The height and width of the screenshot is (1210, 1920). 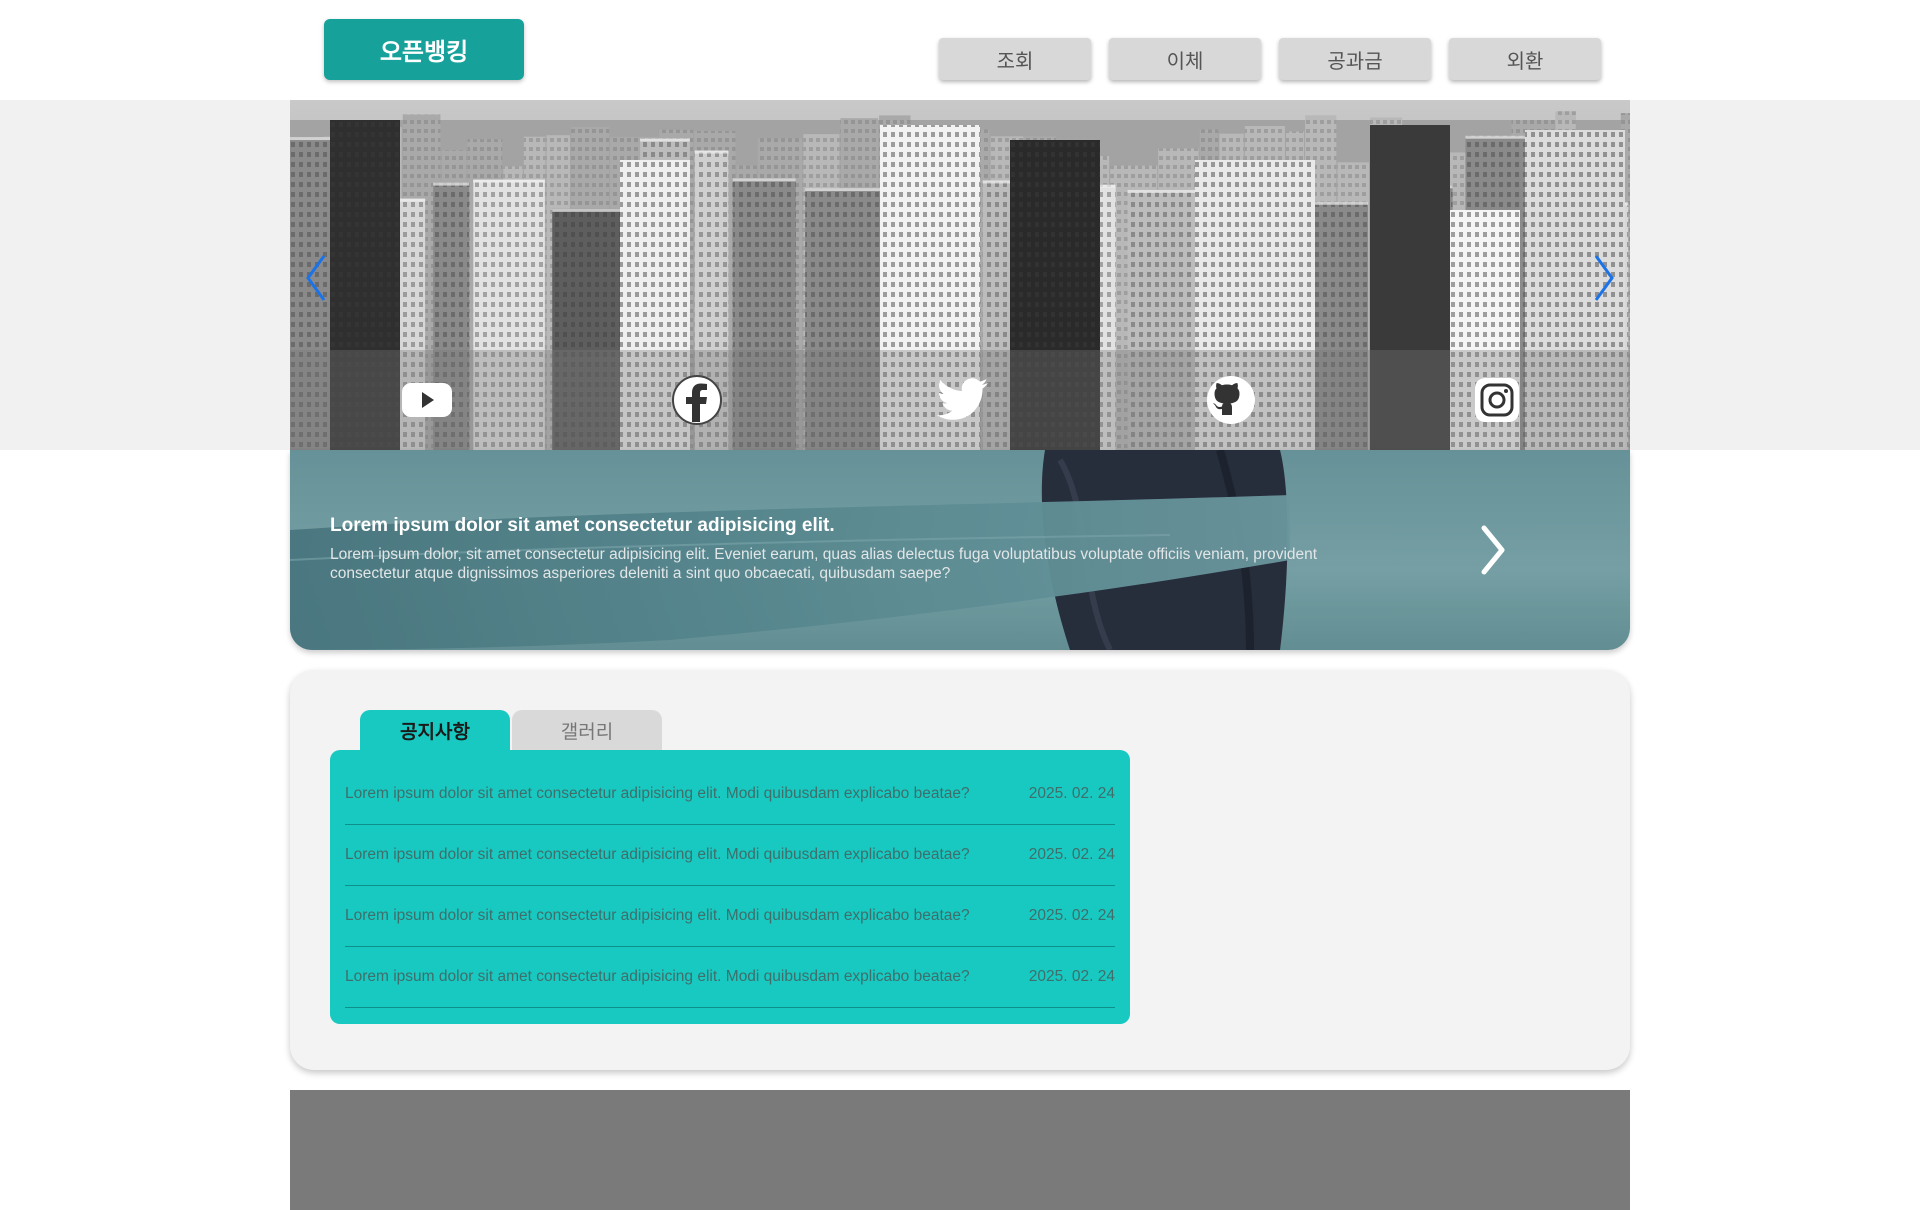 I want to click on chevron-left-icon, so click(x=316, y=278).